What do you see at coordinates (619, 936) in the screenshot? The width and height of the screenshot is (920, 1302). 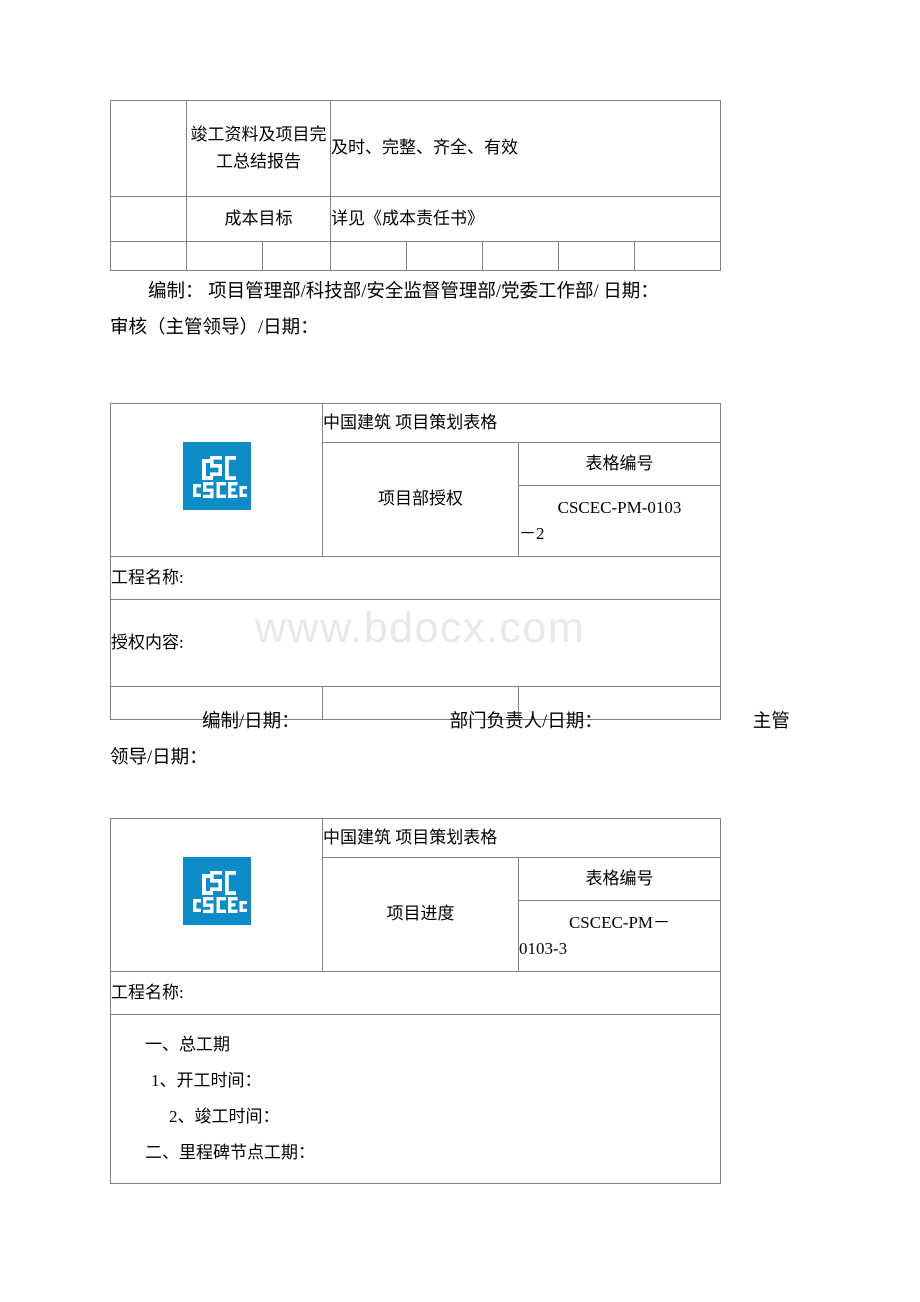 I see `form-number-value: CSCEC-PM－ 0103-3` at bounding box center [619, 936].